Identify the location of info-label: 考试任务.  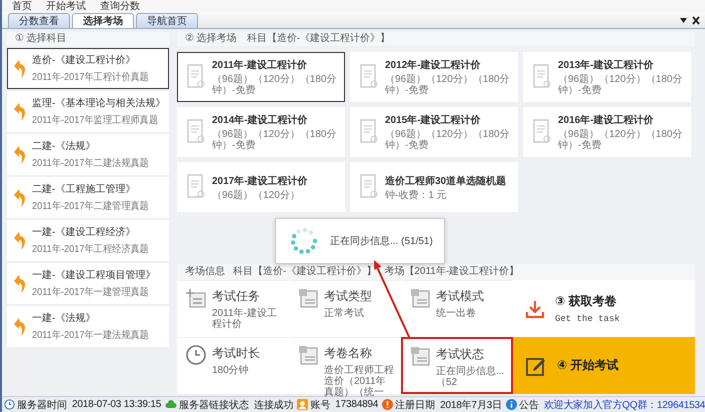
(236, 296).